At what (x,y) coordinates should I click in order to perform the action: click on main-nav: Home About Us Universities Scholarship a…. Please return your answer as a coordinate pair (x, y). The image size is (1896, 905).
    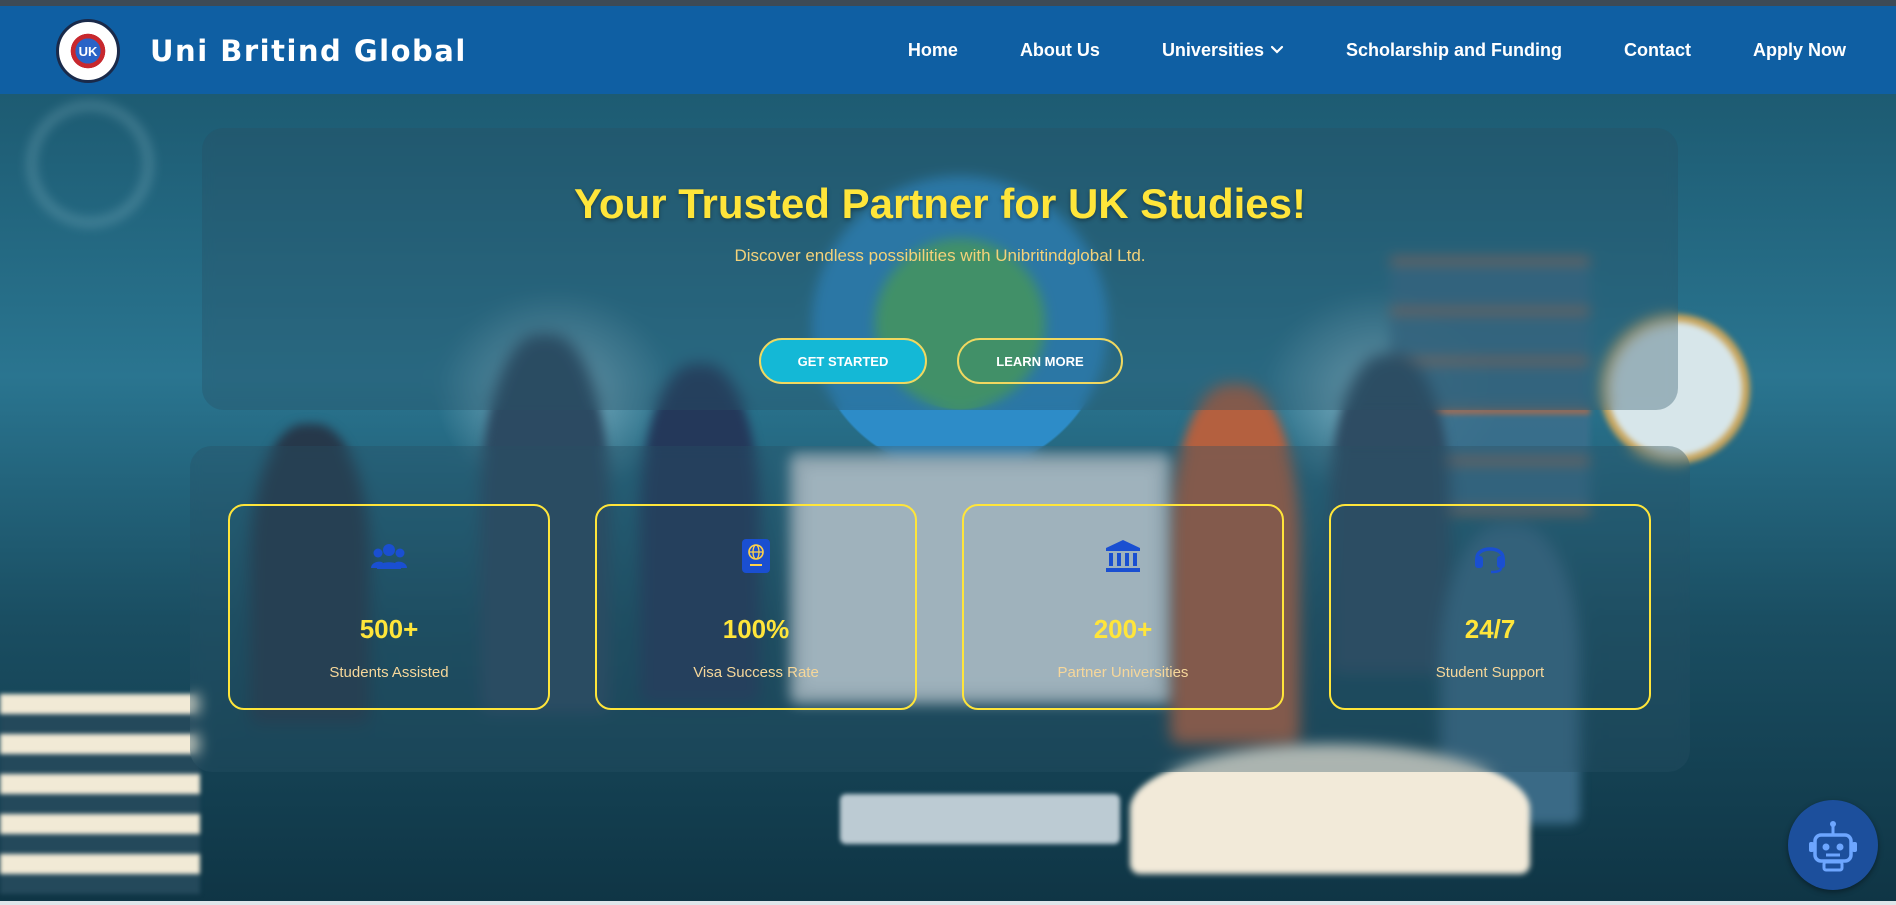
    Looking at the image, I should click on (1377, 50).